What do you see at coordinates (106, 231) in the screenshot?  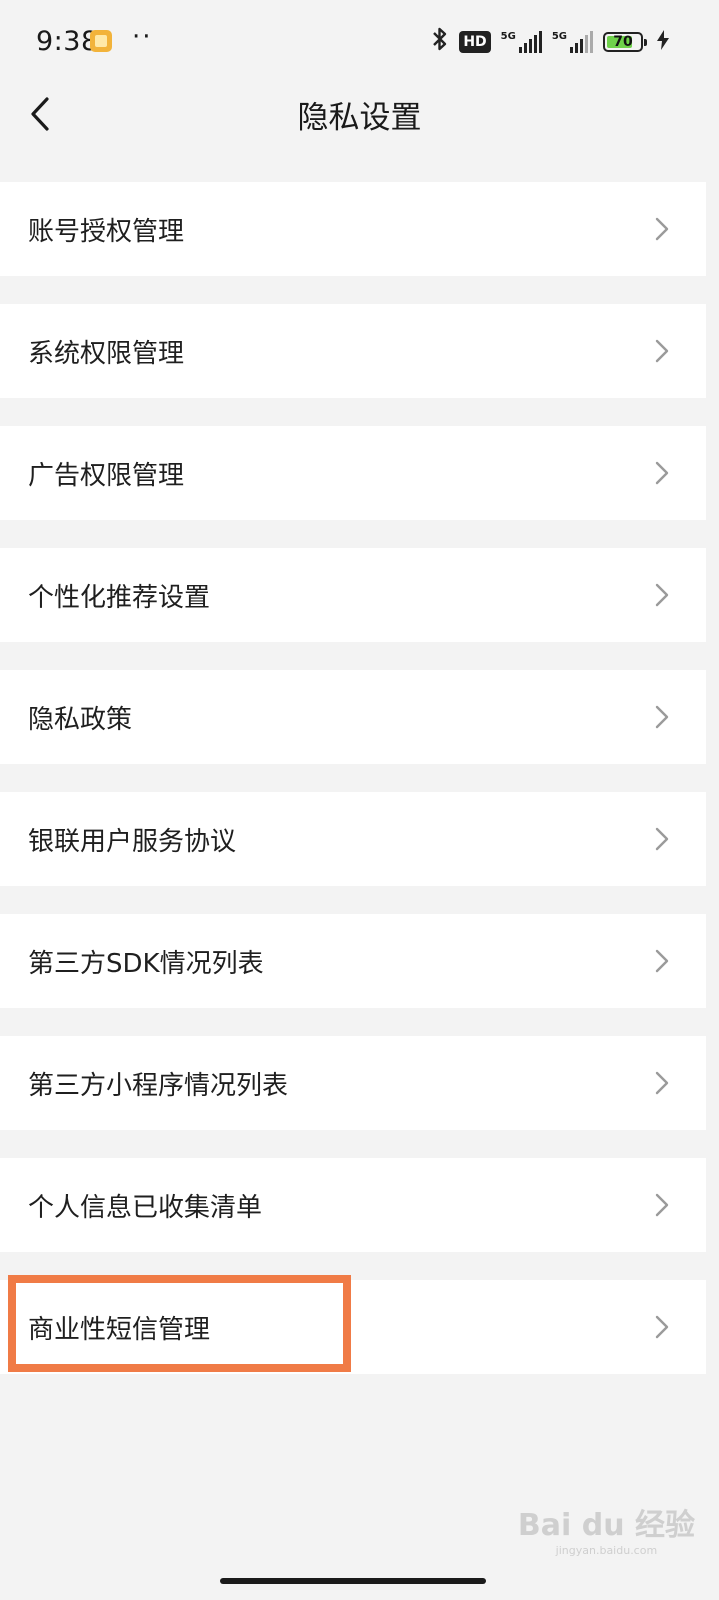 I see `menu-item-label: 账号授权管理` at bounding box center [106, 231].